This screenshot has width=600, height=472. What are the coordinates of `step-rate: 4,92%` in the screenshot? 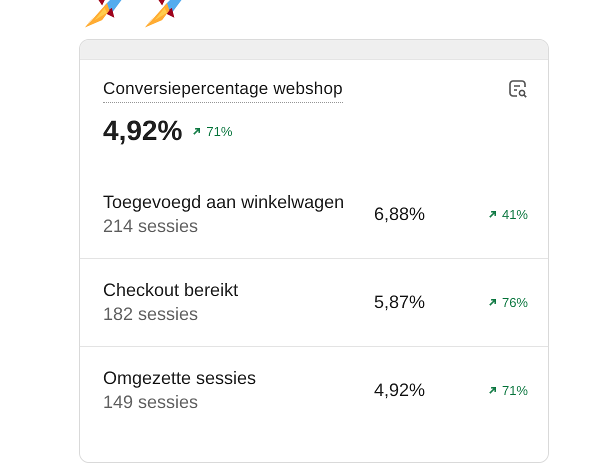 It's located at (400, 390).